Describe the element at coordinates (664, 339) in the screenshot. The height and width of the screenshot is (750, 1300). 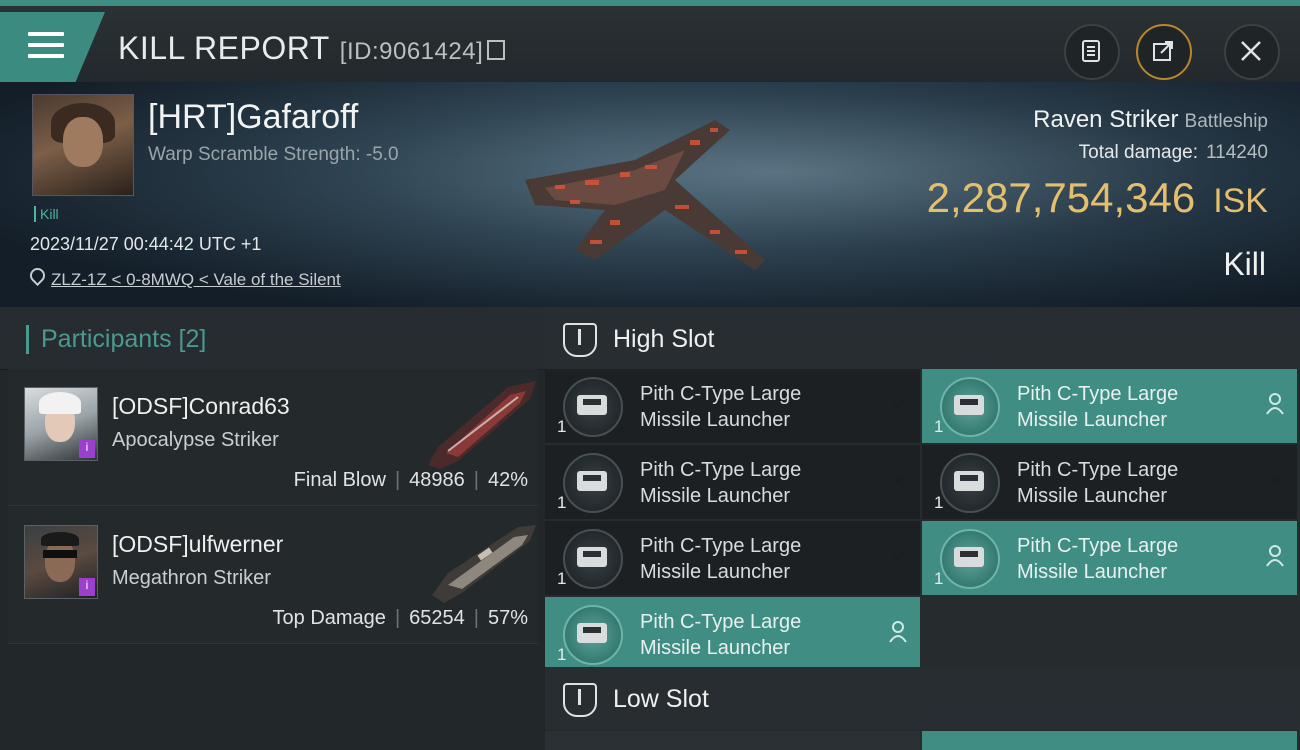
I see `high-slot-label: High Slot` at that location.